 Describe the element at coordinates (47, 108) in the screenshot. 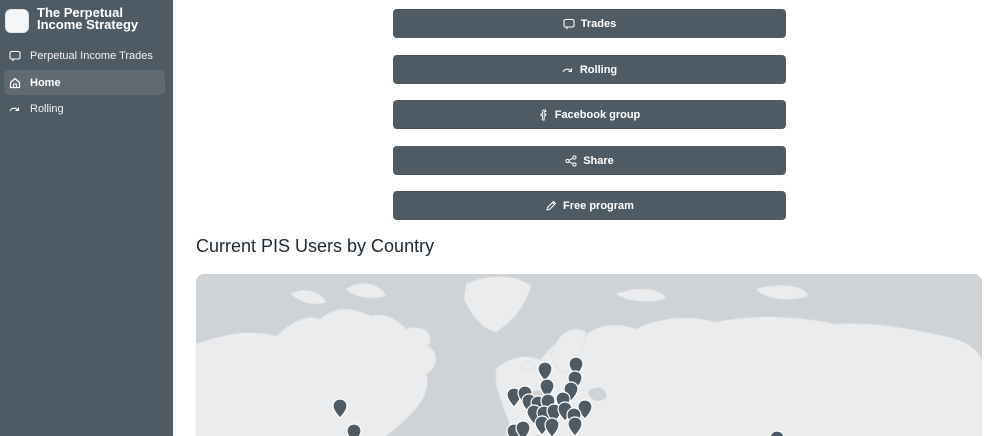

I see `sidebar-item-label: Rolling` at that location.